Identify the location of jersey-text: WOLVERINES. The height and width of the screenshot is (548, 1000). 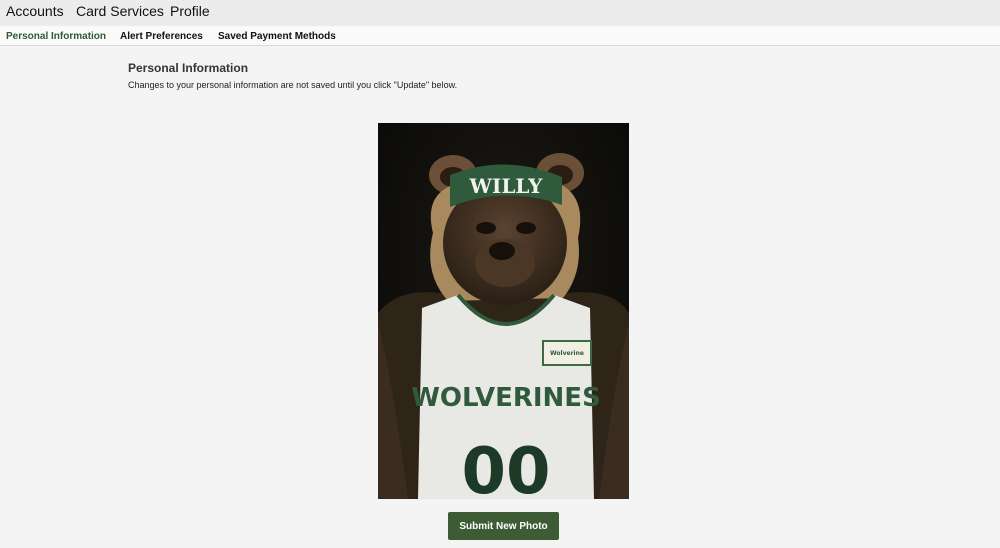
(506, 398).